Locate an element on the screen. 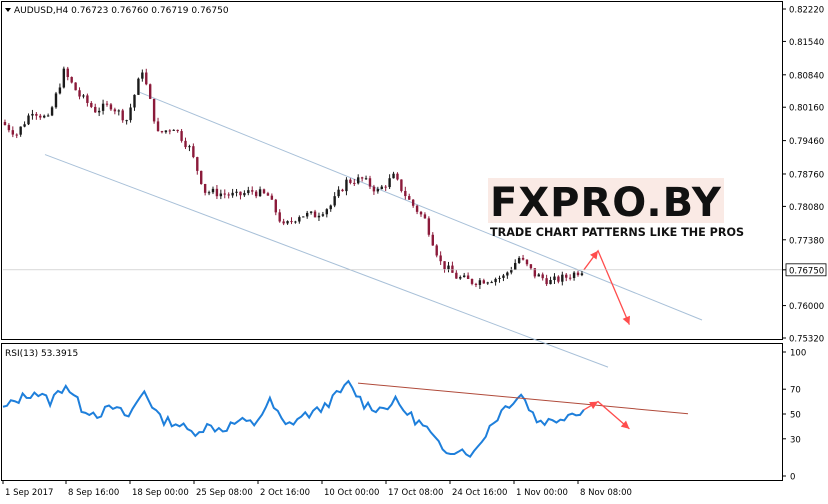  rsi-indicator is located at coordinates (345, 419).